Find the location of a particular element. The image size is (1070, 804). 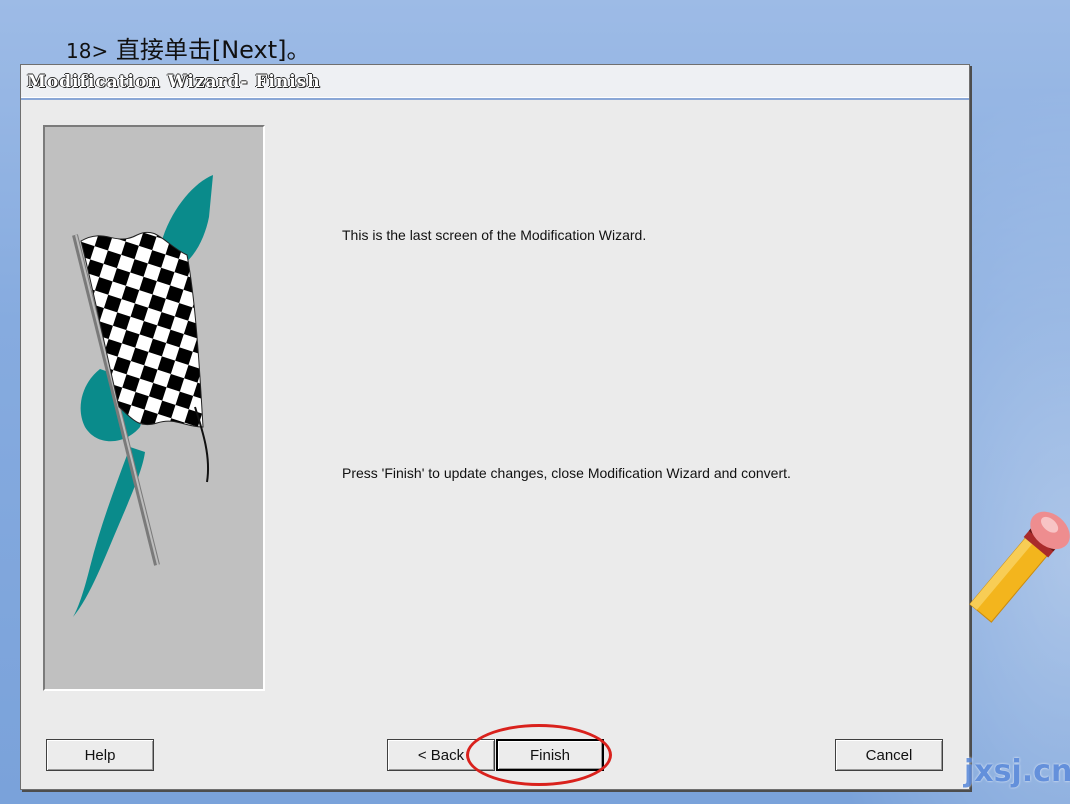

slide-caption: 18> 直接单击[Next]。 is located at coordinates (188, 47).